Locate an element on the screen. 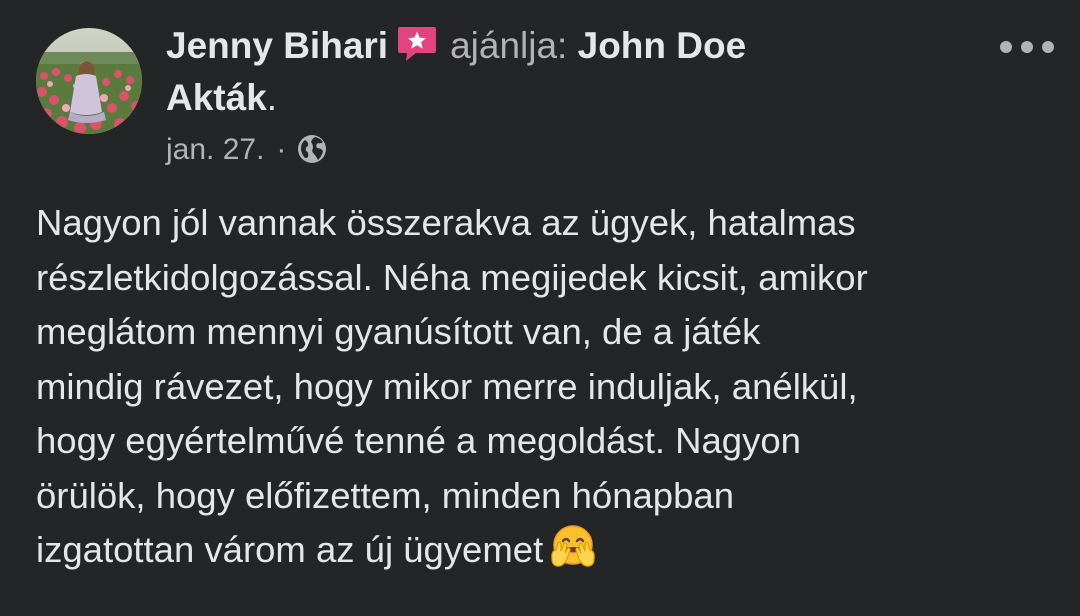 The width and height of the screenshot is (1080, 616). page-name-continued: Akták is located at coordinates (216, 97).